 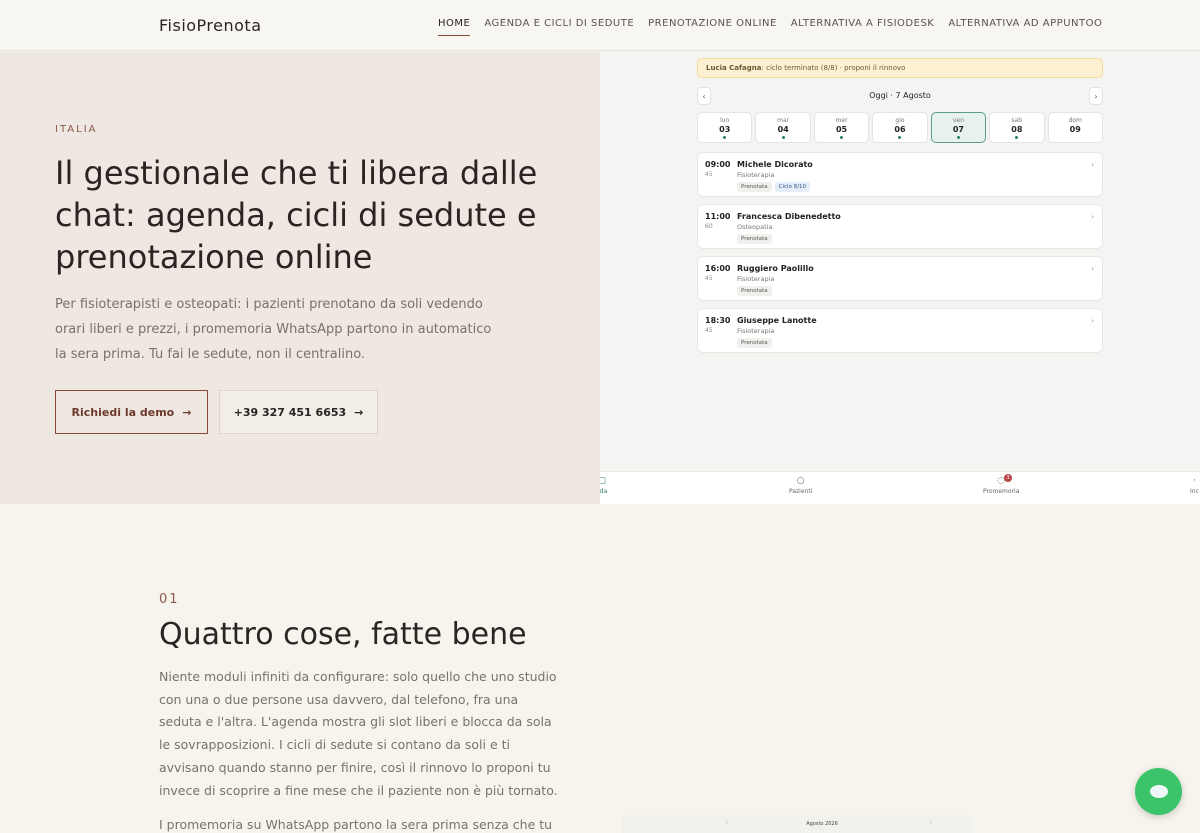 I want to click on day-name: gio, so click(x=900, y=120).